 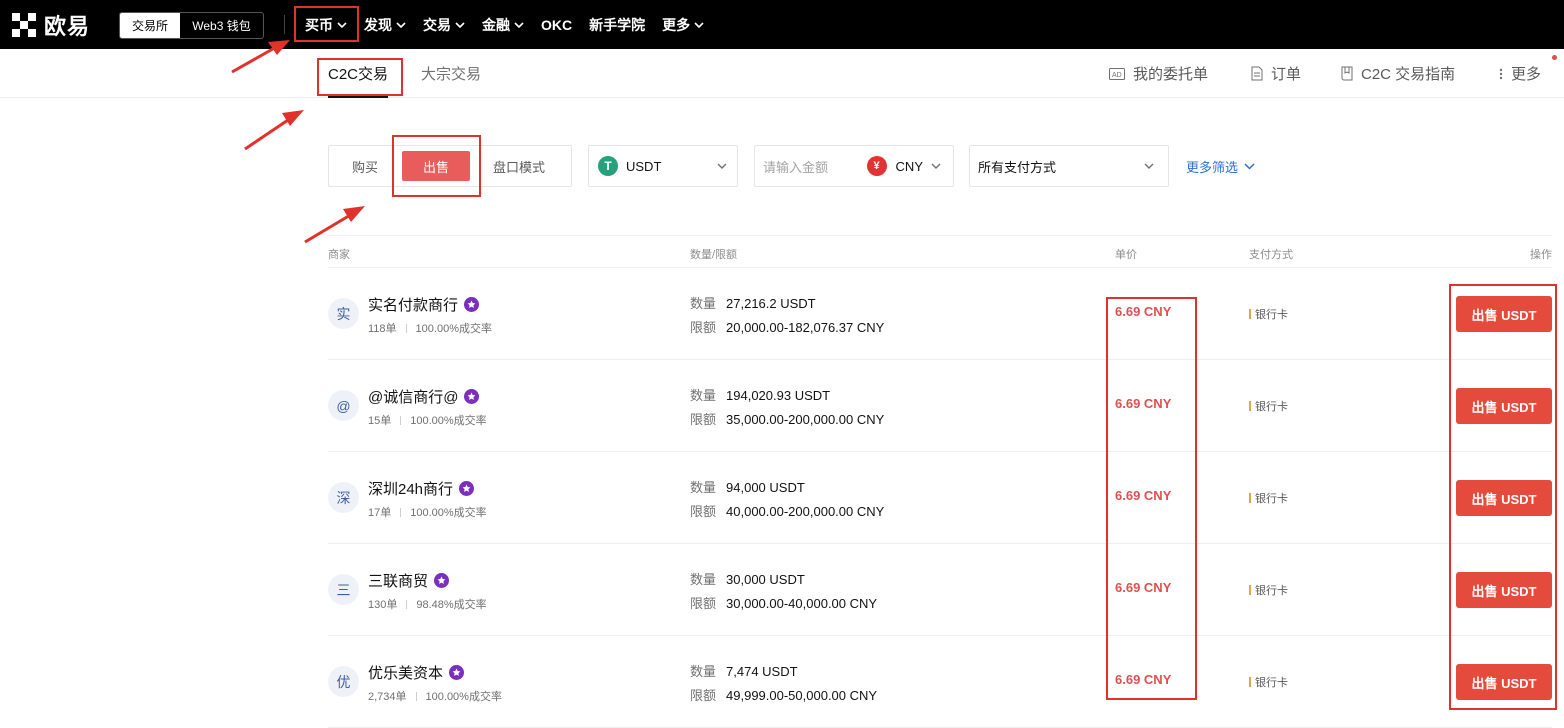 What do you see at coordinates (383, 605) in the screenshot?
I see `order-count: 130单` at bounding box center [383, 605].